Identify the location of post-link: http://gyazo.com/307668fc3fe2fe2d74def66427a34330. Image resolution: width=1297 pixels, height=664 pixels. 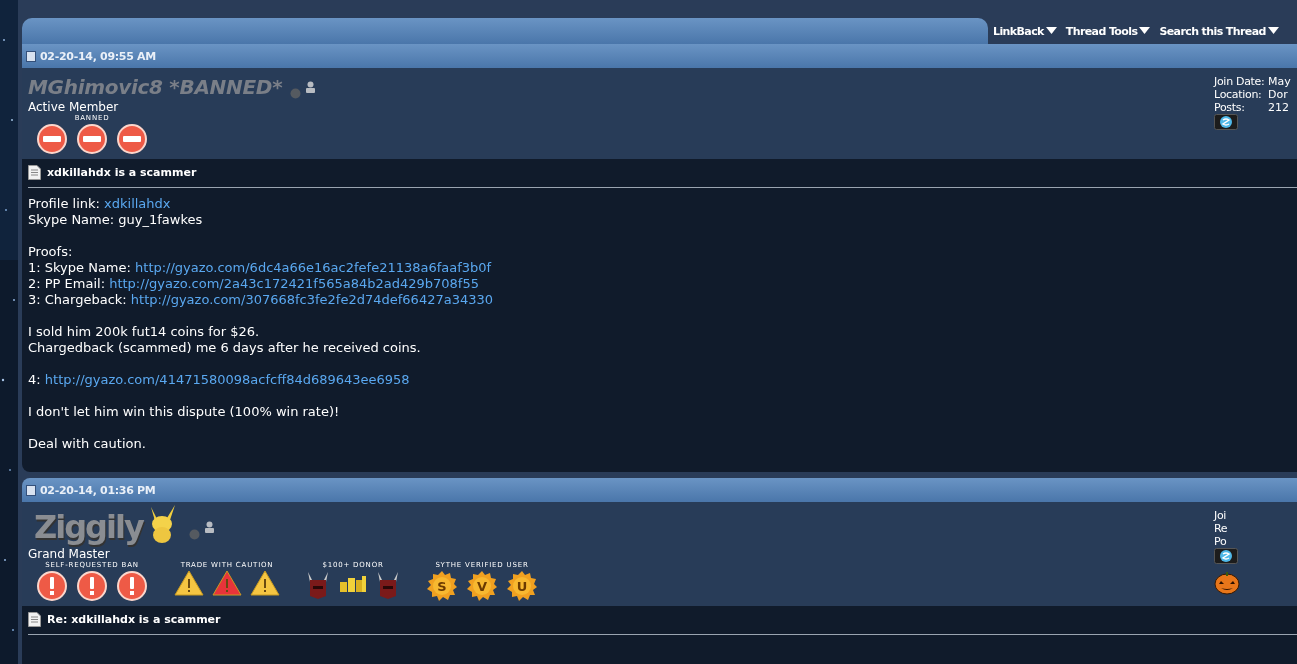
(311, 299).